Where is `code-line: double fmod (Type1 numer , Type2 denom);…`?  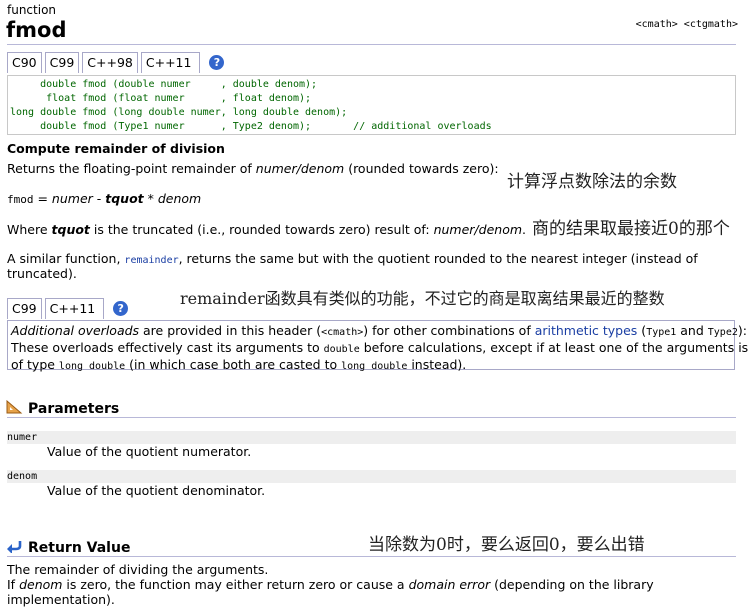
code-line: double fmod (Type1 numer , Type2 denom);… is located at coordinates (251, 126).